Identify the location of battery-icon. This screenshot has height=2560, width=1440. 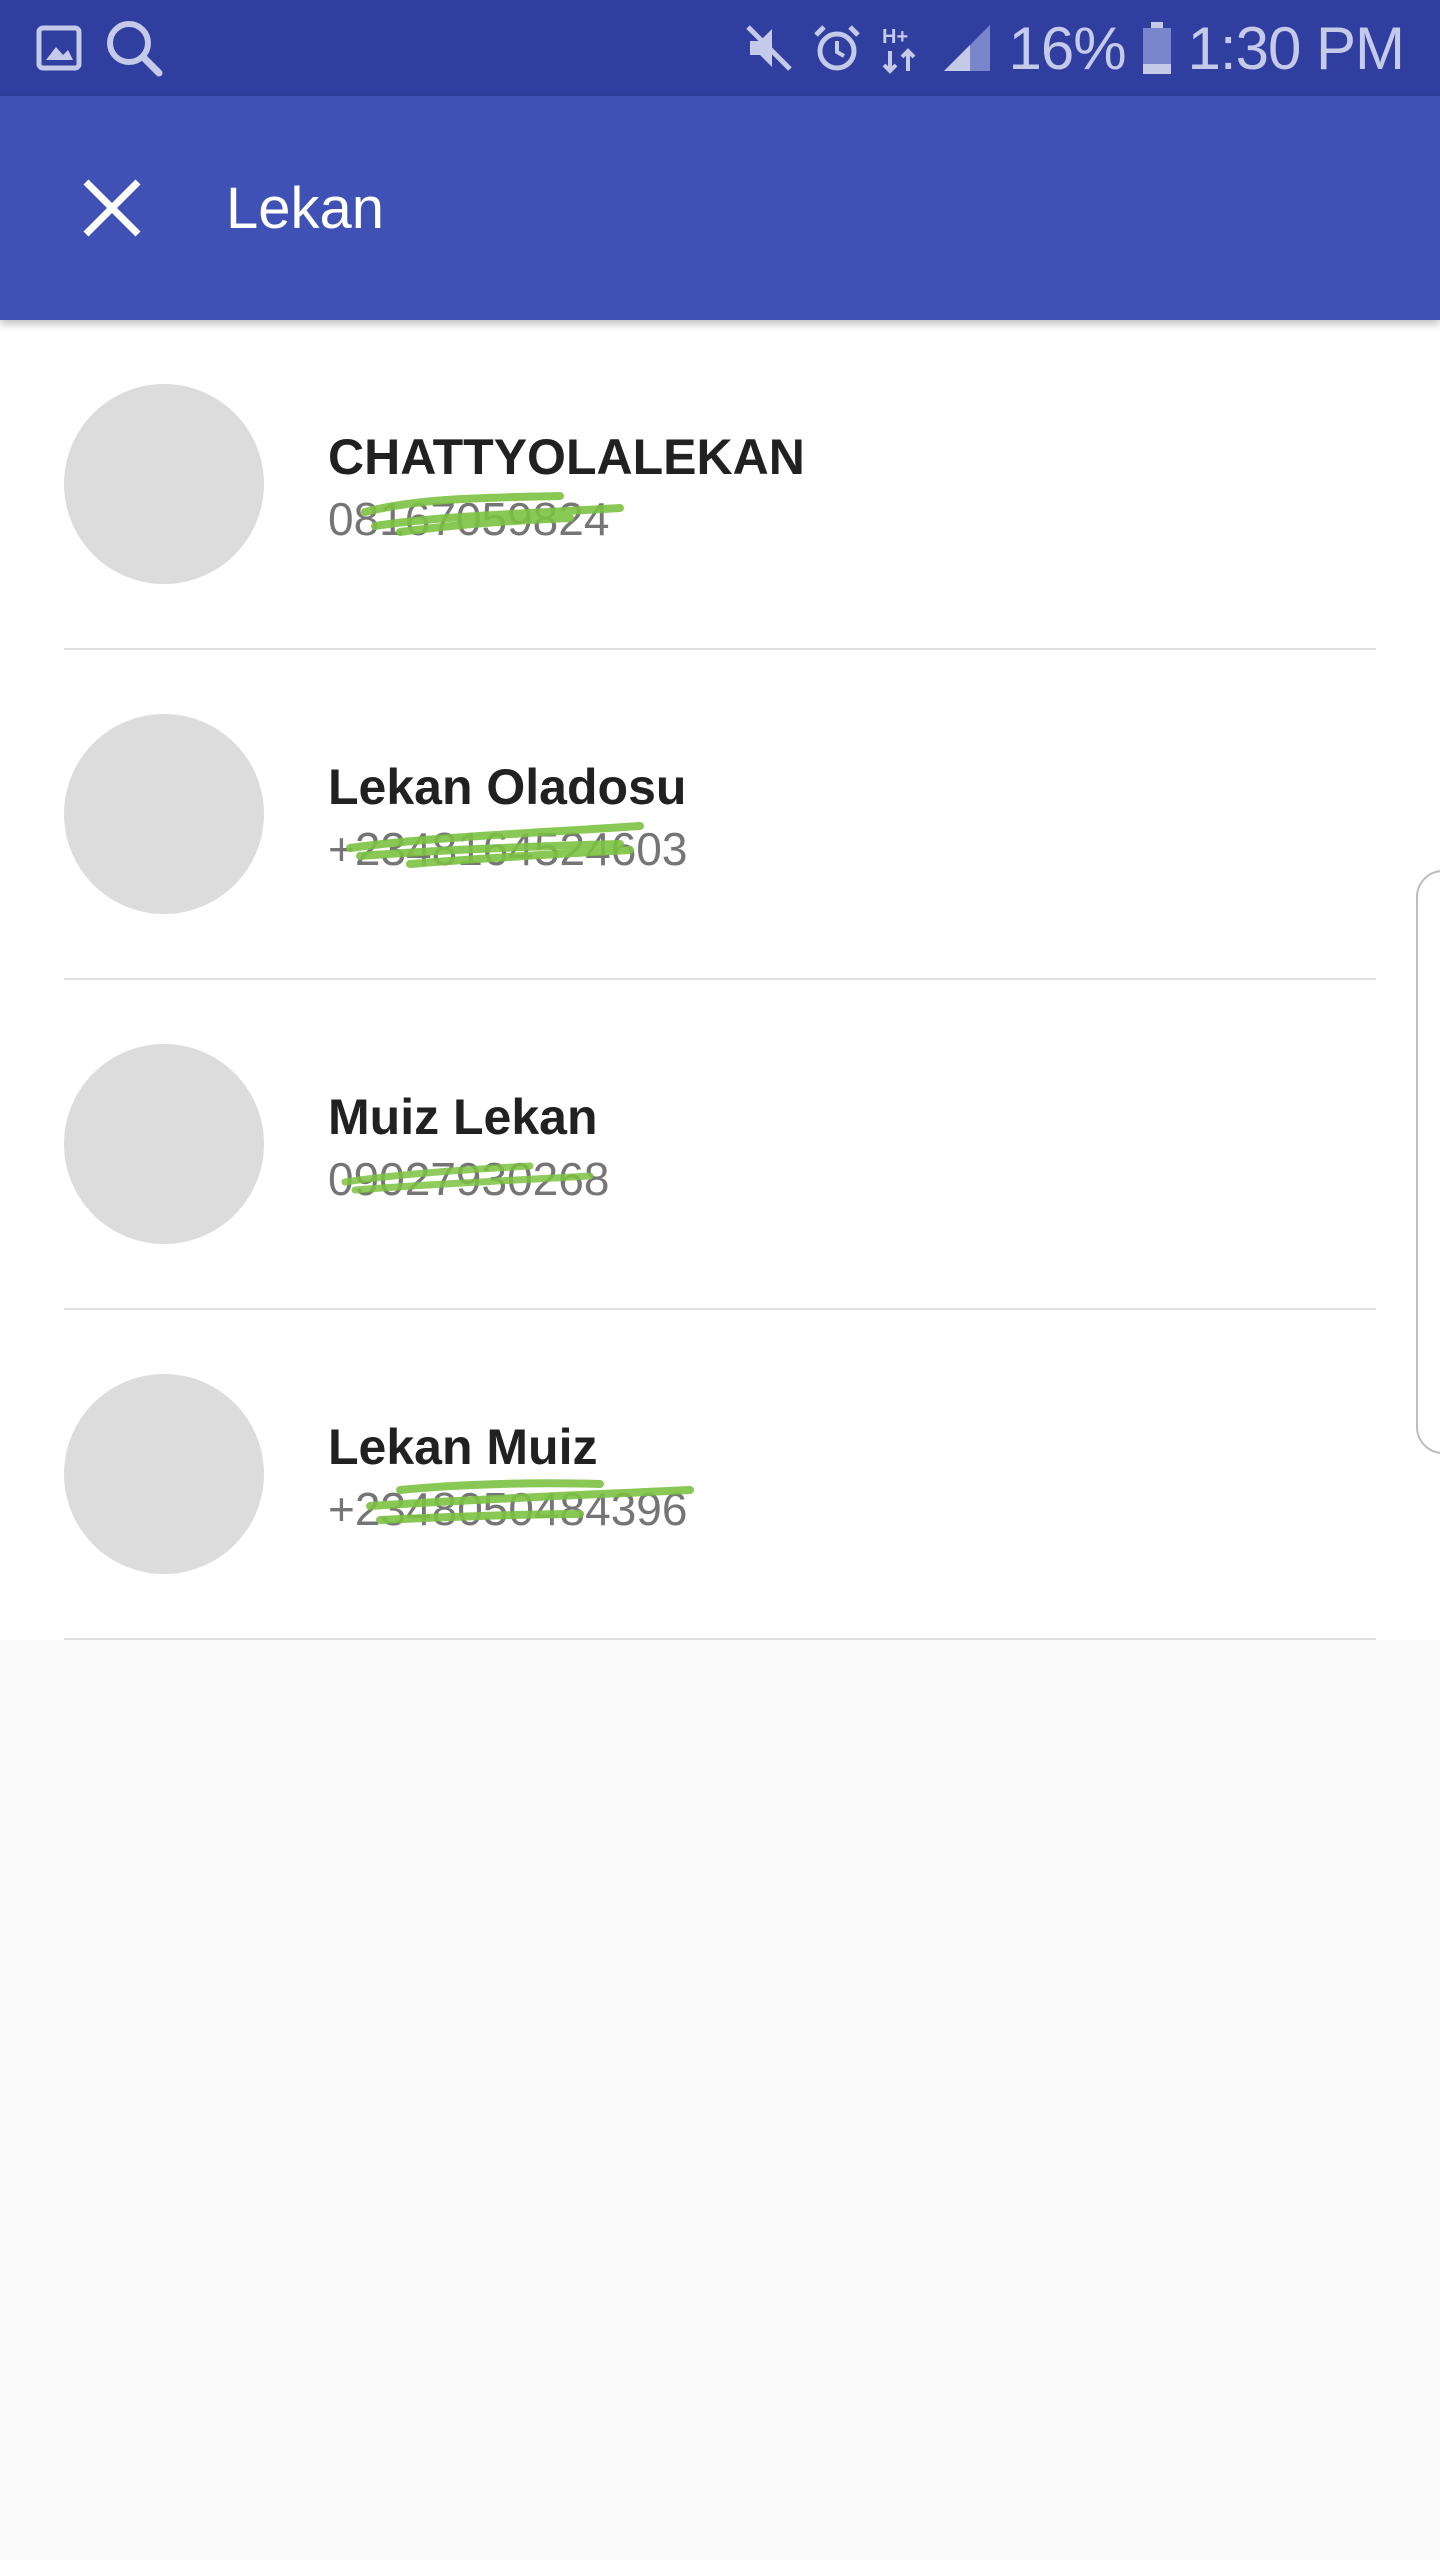
(1157, 48).